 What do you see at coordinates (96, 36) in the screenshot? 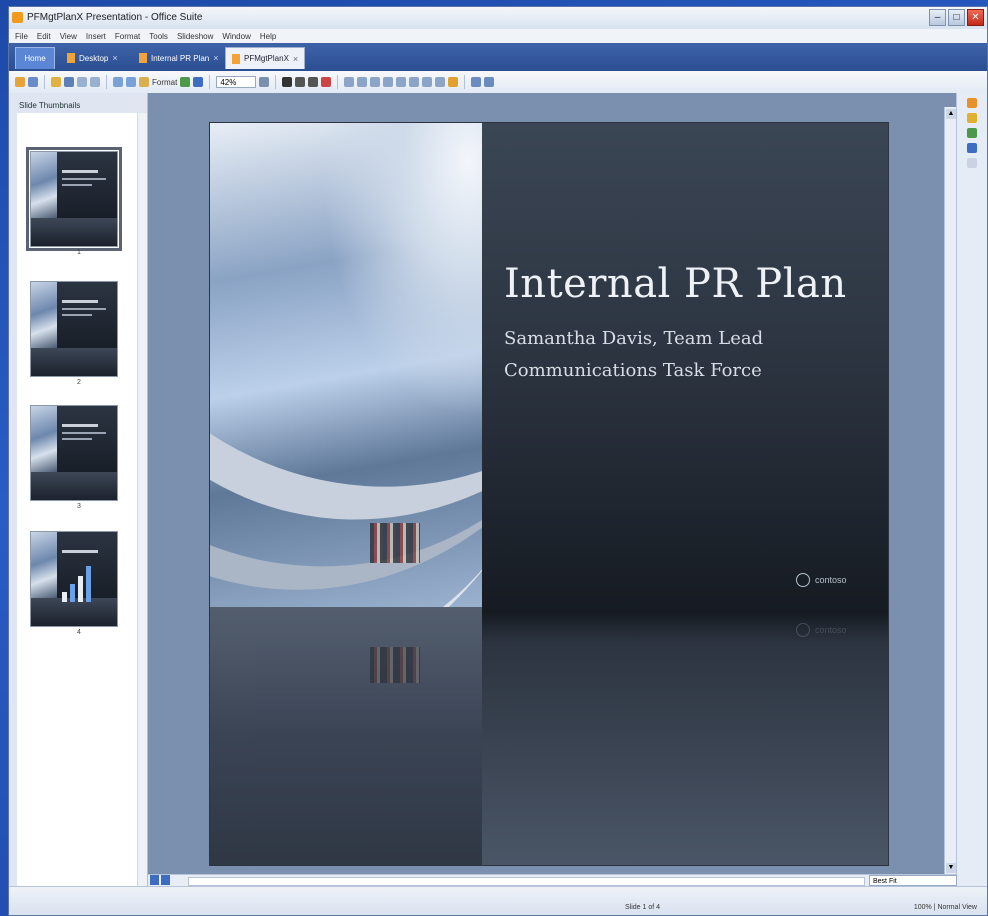
I see `menu-insert: Insert` at bounding box center [96, 36].